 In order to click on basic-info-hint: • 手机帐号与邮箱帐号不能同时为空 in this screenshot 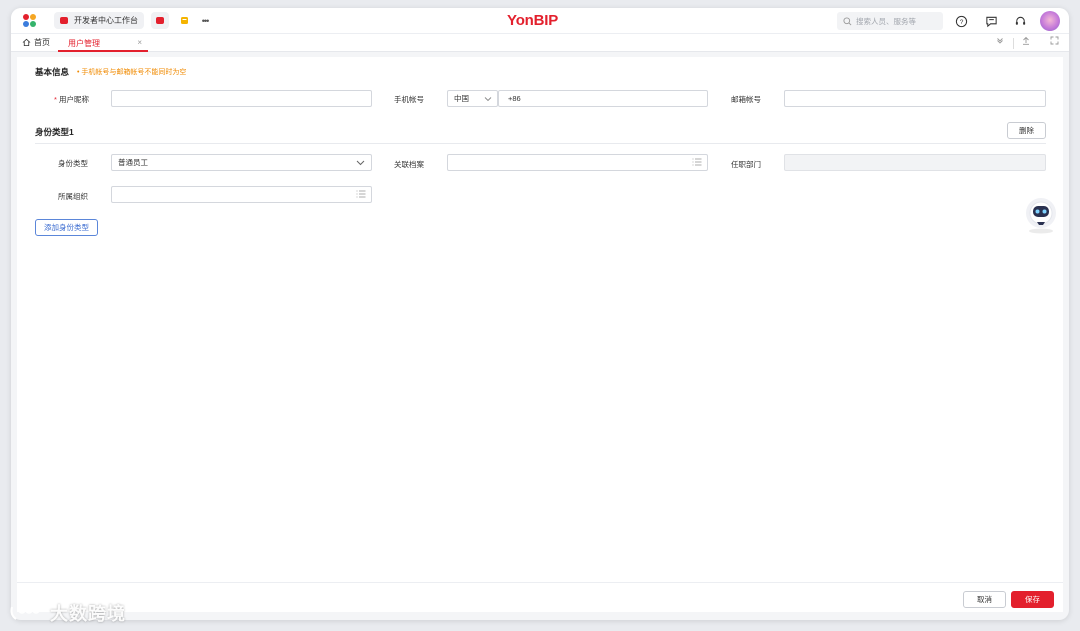, I will do `click(132, 72)`.